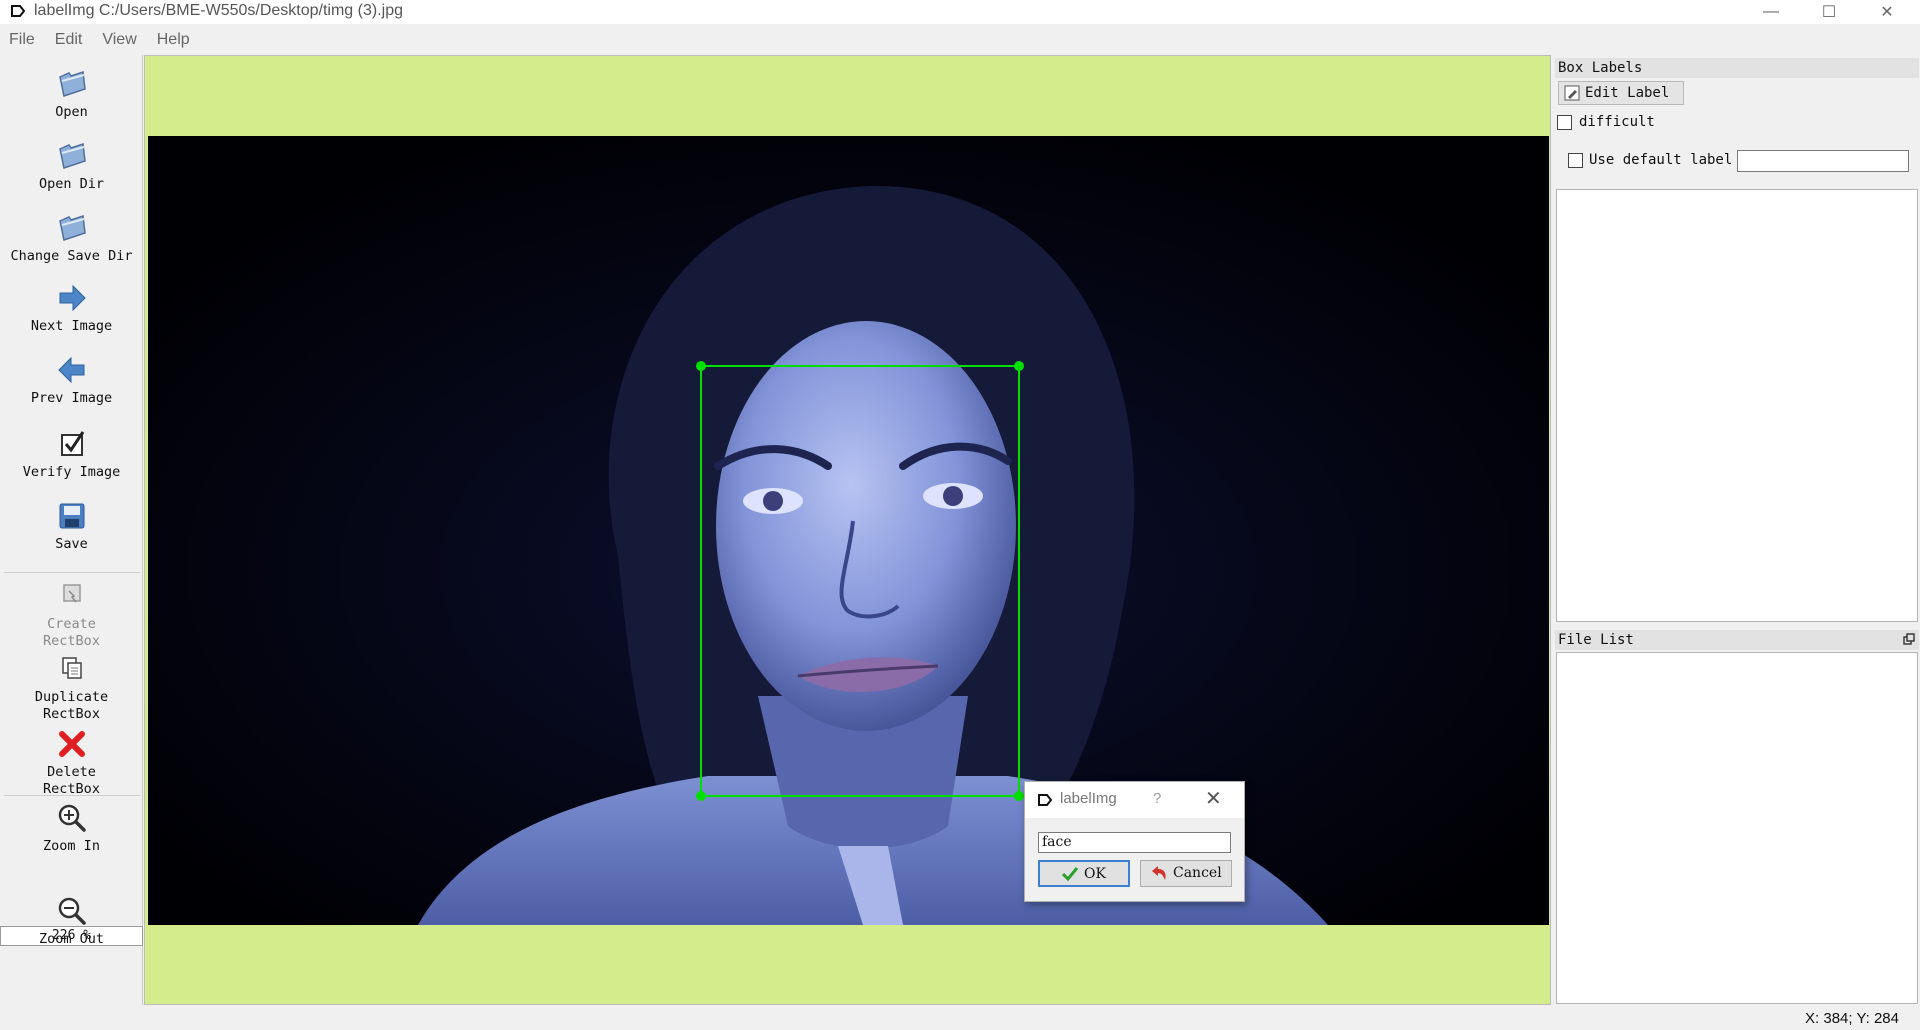 This screenshot has height=1030, width=1920. I want to click on zoom-out-icon, so click(72, 911).